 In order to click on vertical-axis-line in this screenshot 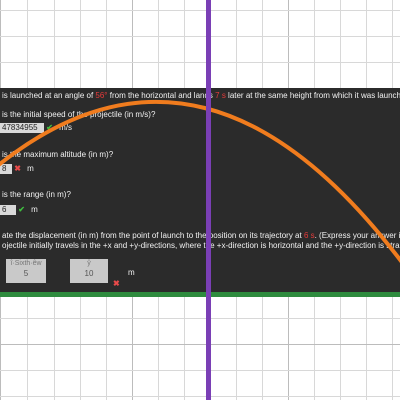, I will do `click(208, 200)`.